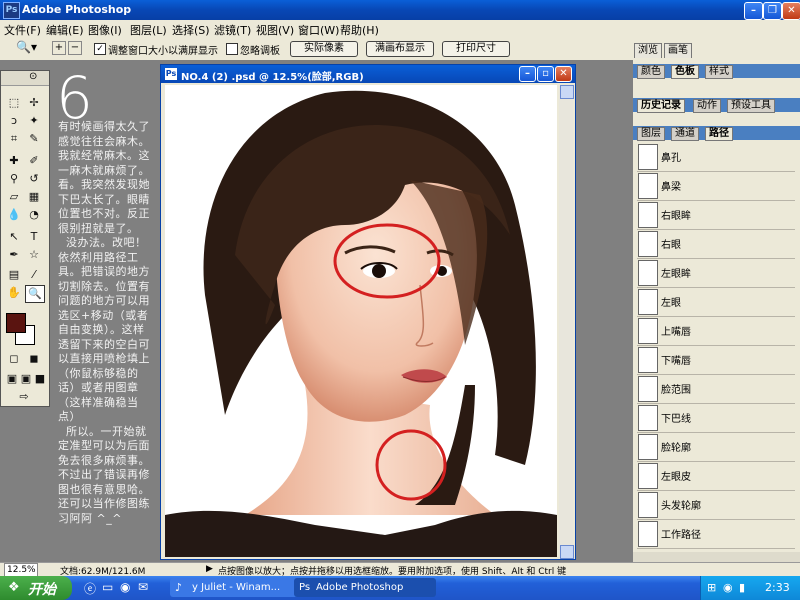 The width and height of the screenshot is (800, 600). I want to click on menu-file: 文件(F), so click(22, 30).